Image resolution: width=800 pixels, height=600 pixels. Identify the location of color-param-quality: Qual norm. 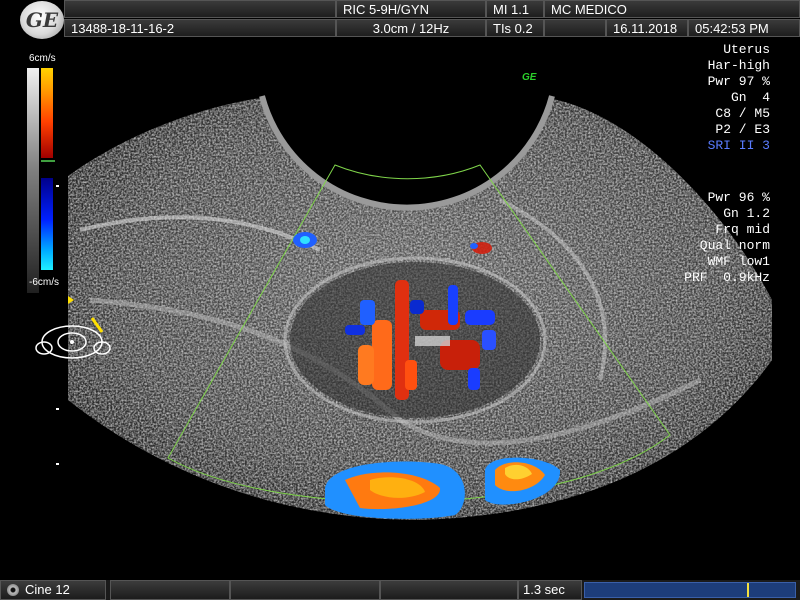
(734, 245).